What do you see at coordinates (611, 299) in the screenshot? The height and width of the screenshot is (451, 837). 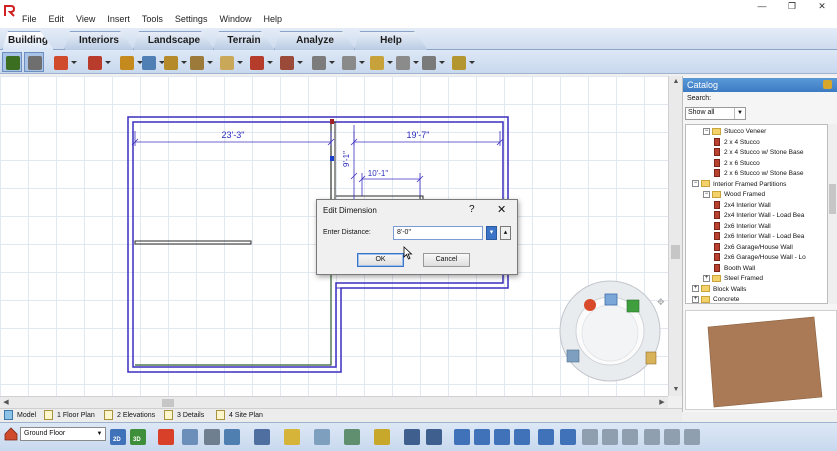 I see `wheel-2d-icon` at bounding box center [611, 299].